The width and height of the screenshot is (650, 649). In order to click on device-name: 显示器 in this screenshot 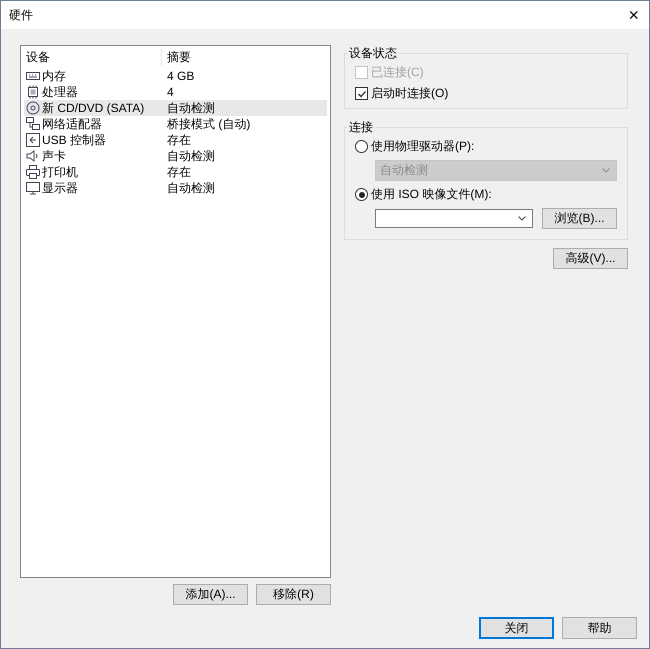, I will do `click(60, 188)`.